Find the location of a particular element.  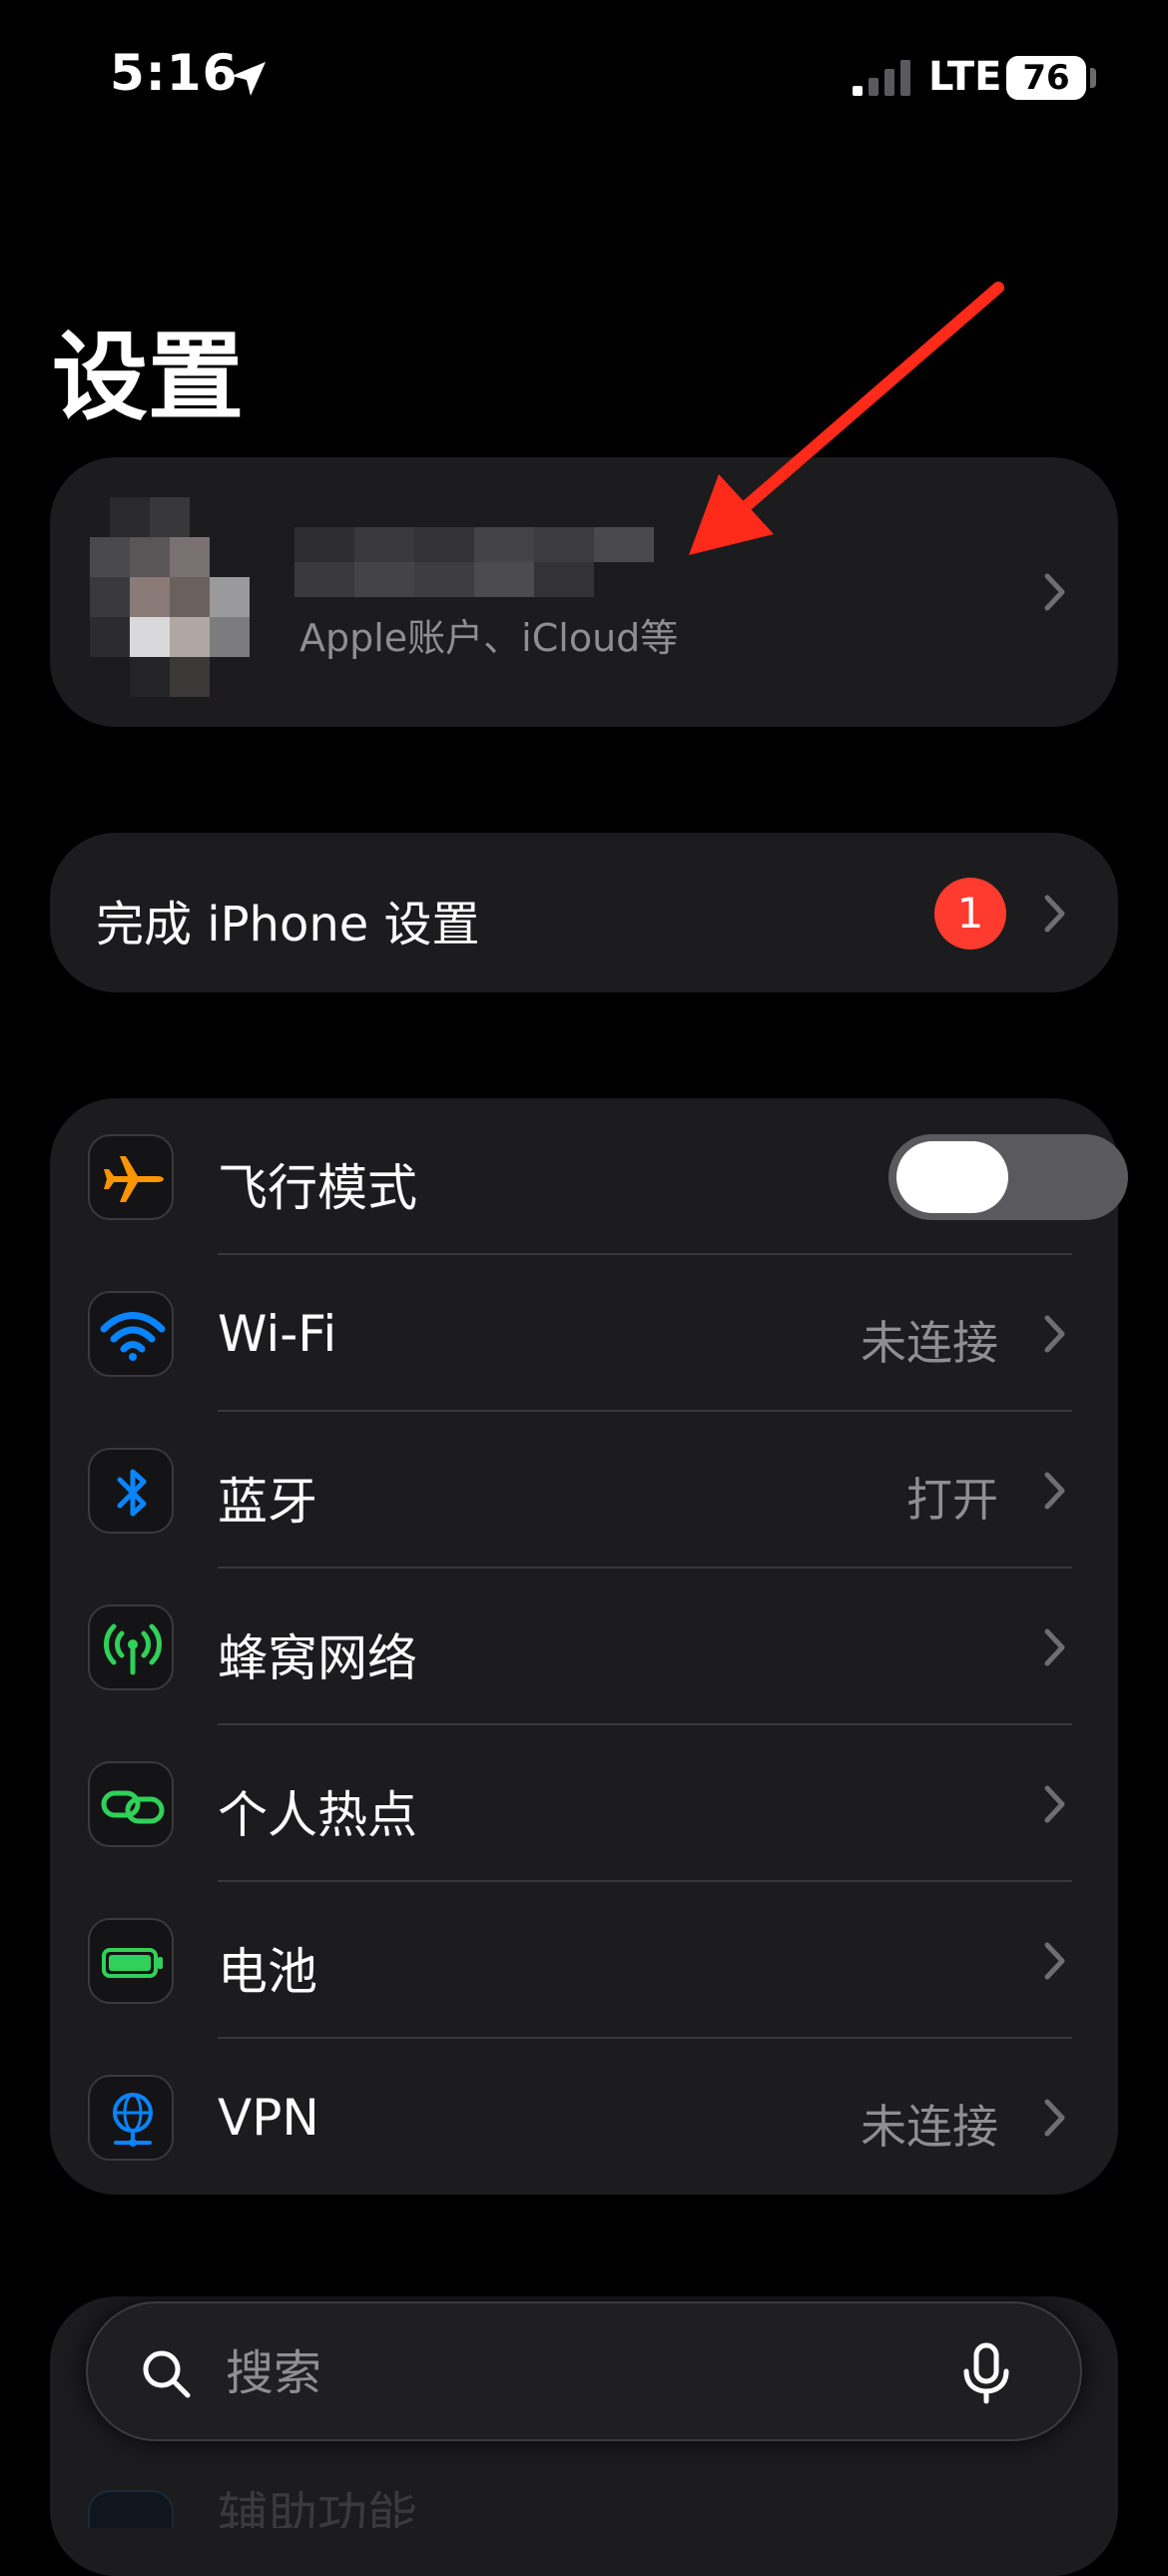

microphone-icon is located at coordinates (986, 2373).